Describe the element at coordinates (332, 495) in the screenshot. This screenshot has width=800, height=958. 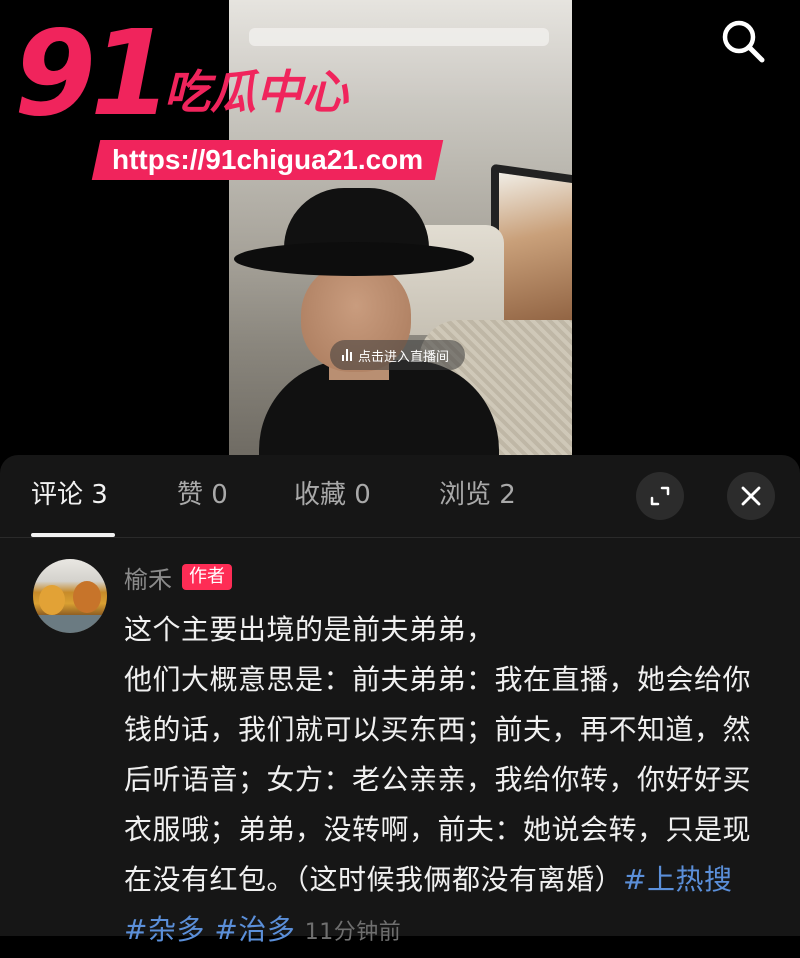
I see `tab-favorites: 收藏 0` at that location.